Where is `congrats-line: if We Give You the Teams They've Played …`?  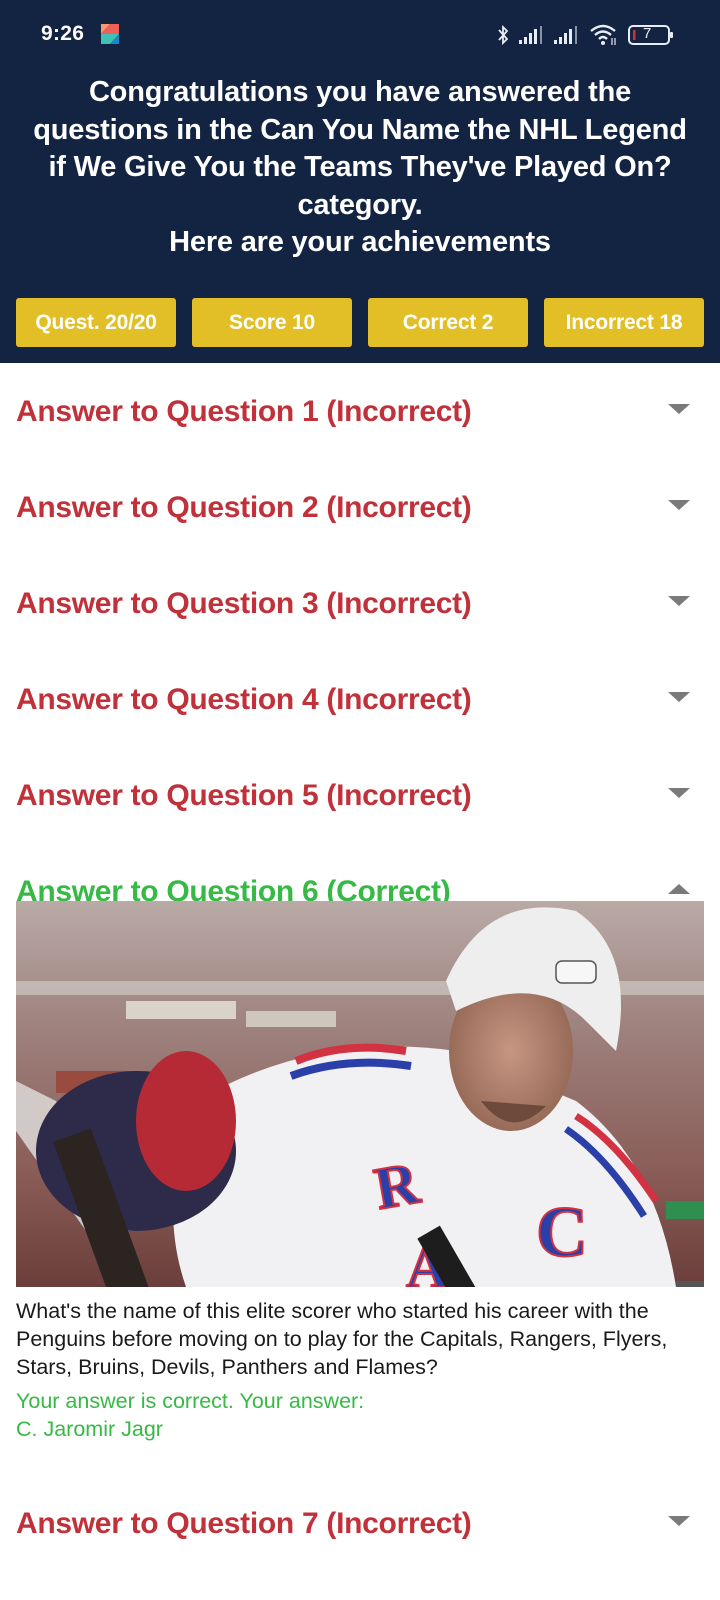 congrats-line: if We Give You the Teams They've Played … is located at coordinates (360, 167).